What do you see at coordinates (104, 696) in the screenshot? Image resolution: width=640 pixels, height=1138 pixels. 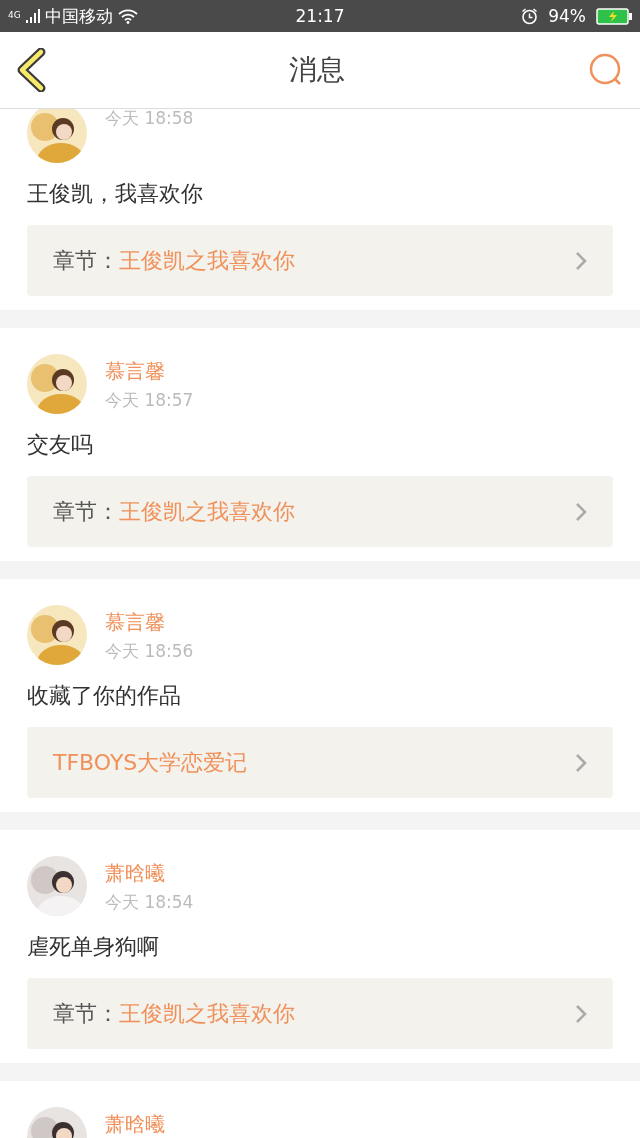 I see `message-text: 收藏了你的作品` at bounding box center [104, 696].